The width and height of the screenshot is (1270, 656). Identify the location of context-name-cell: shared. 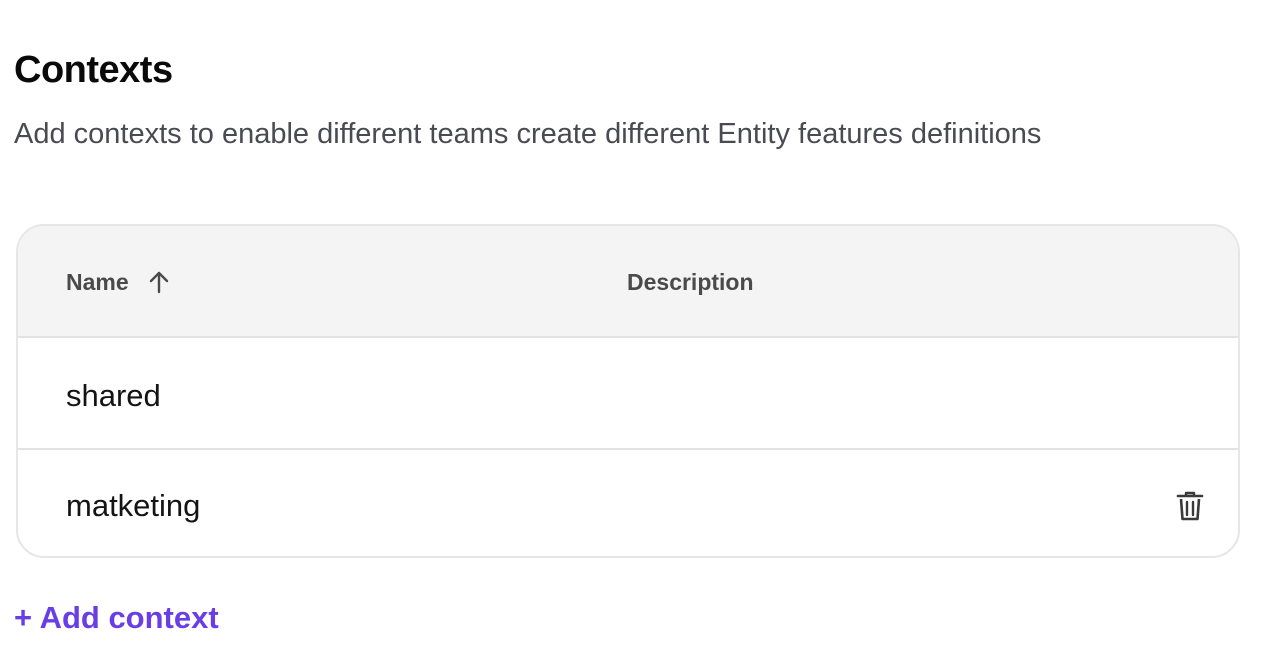
(113, 395).